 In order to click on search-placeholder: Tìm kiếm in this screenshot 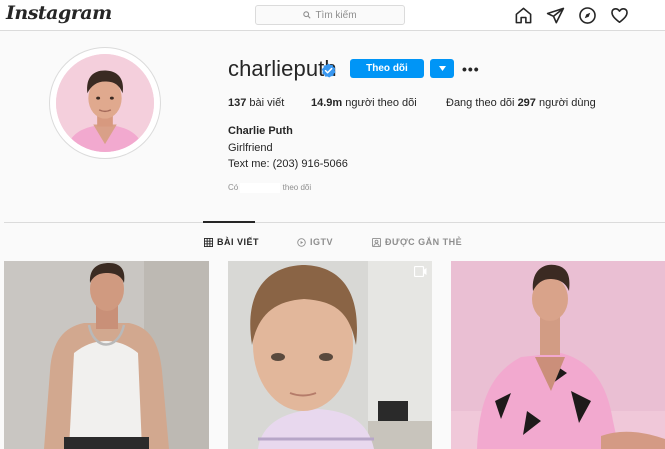, I will do `click(336, 15)`.